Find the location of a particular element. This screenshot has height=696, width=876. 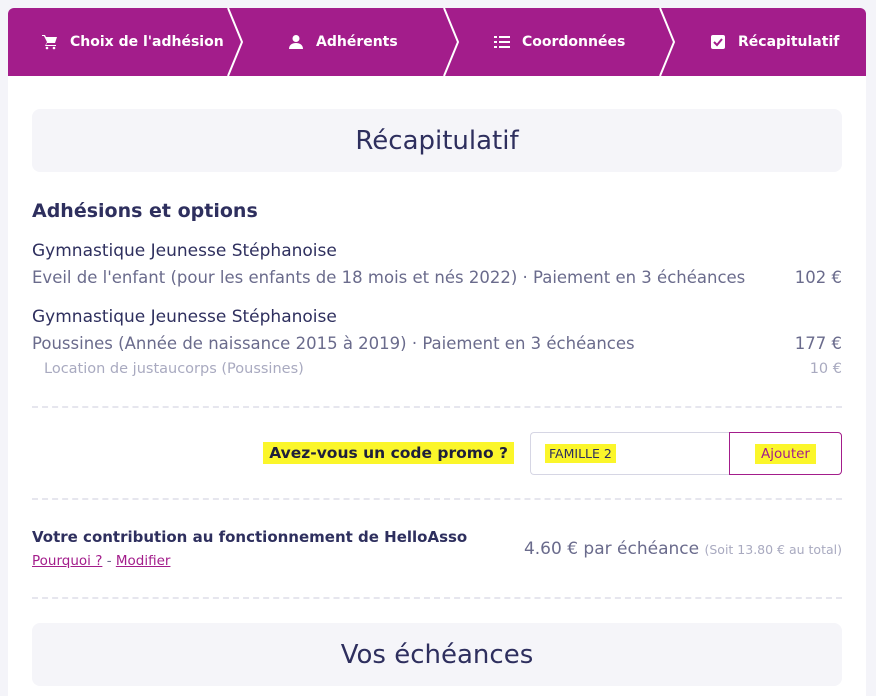

edit-contribution-link: Modifier is located at coordinates (143, 561).